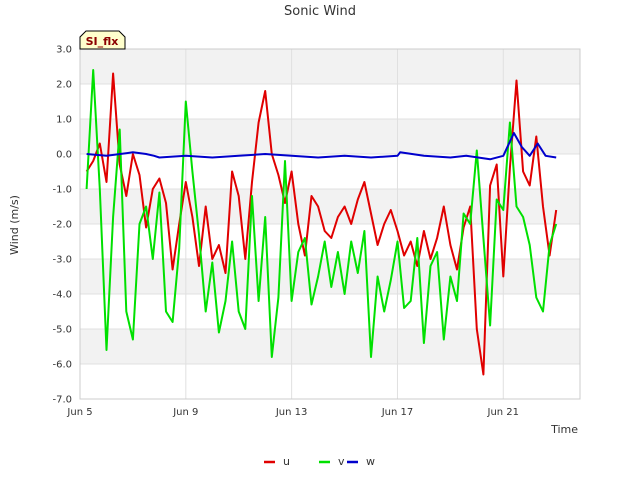  I want to click on y-tick-label: 1.0, so click(64, 120).